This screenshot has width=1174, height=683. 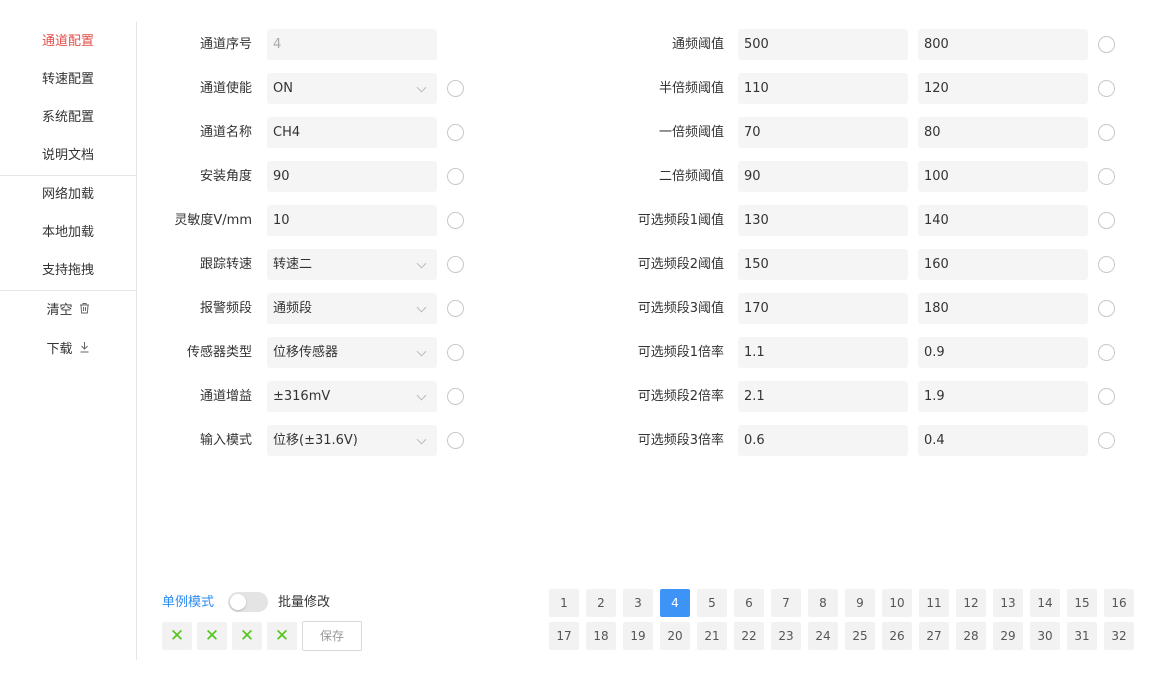 What do you see at coordinates (601, 603) in the screenshot?
I see `page-button: 2` at bounding box center [601, 603].